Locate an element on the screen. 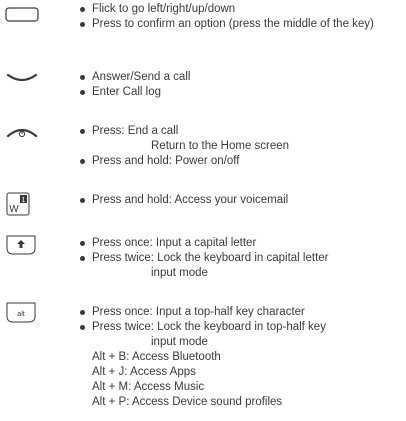 The width and height of the screenshot is (406, 421). svg-text: W is located at coordinates (14, 209).